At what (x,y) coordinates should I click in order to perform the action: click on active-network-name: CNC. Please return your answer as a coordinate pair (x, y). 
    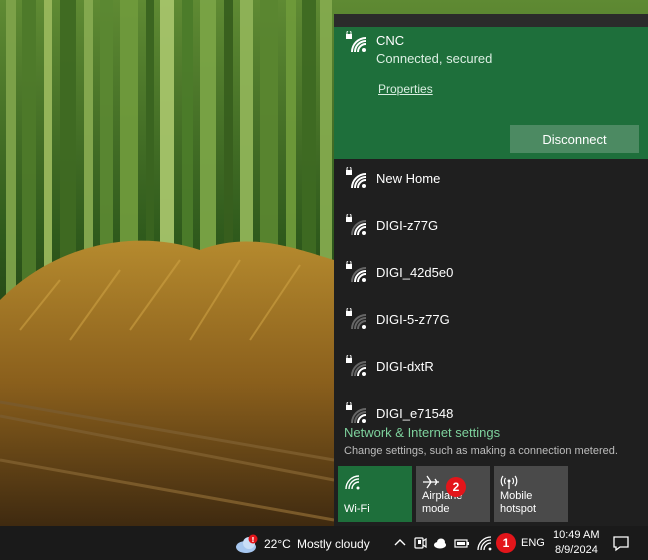
    Looking at the image, I should click on (390, 40).